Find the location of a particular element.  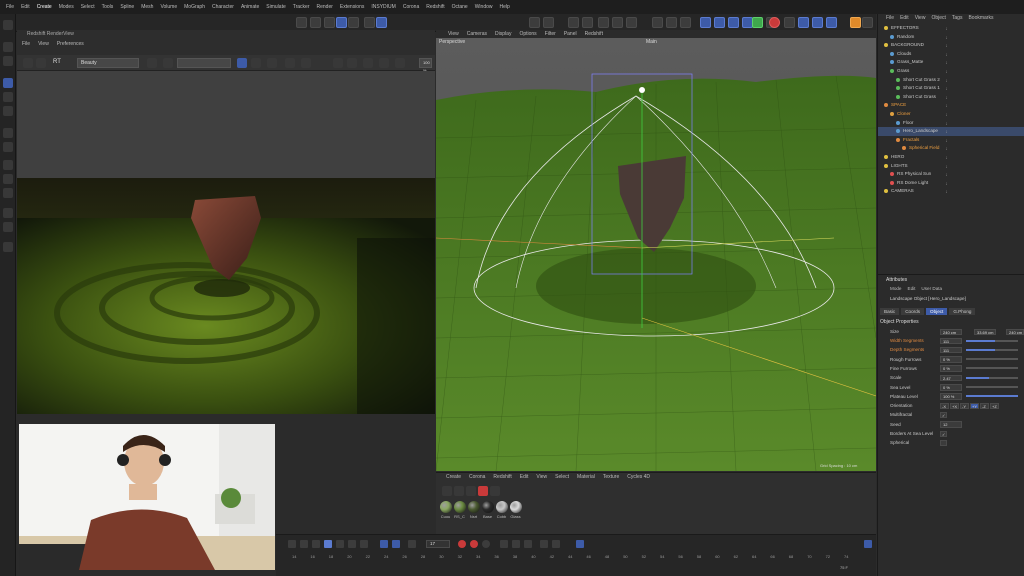

menu-character: Character is located at coordinates (223, 7).